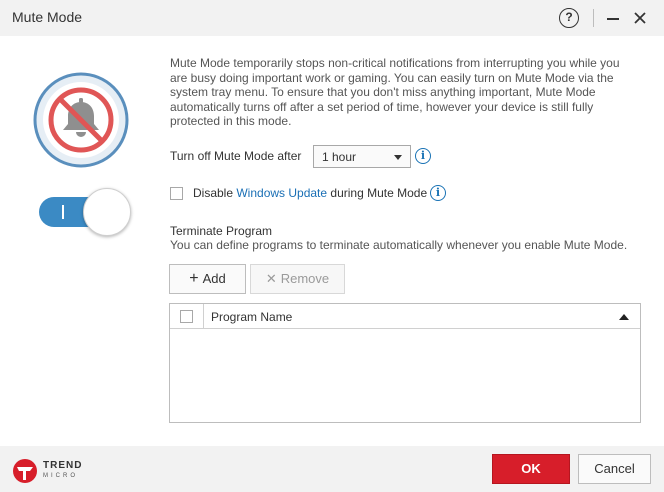  What do you see at coordinates (640, 18) in the screenshot?
I see `close-icon` at bounding box center [640, 18].